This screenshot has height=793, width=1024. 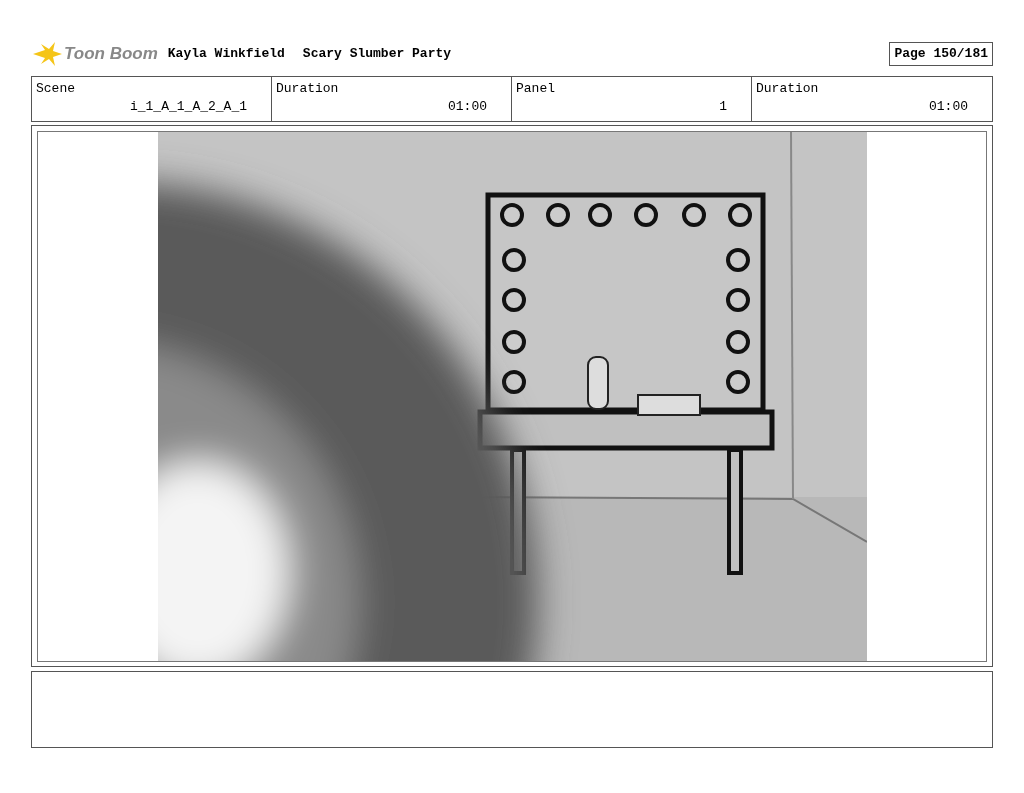 I want to click on project-title: Scary Slumber Party, so click(x=377, y=54).